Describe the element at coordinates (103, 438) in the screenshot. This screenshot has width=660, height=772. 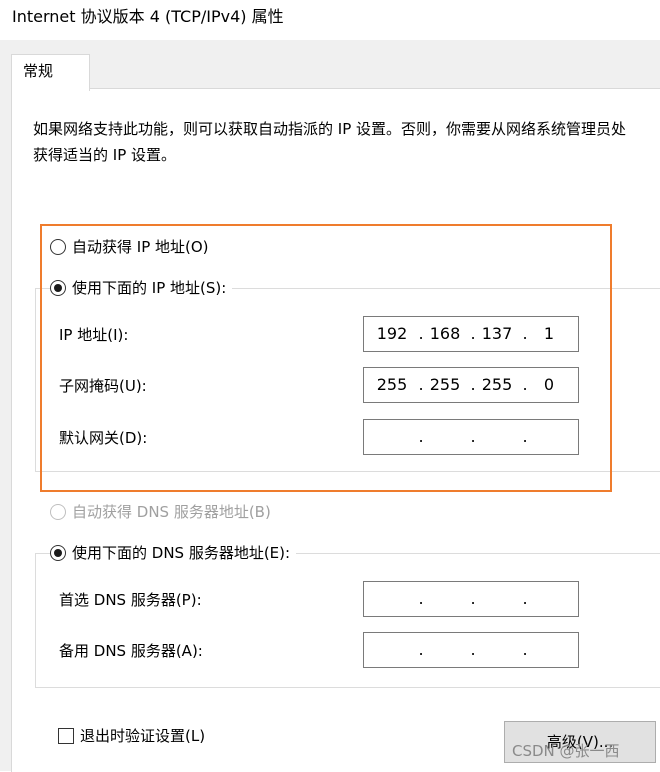
I see `default-gateway-label: 默认网关(D):` at that location.